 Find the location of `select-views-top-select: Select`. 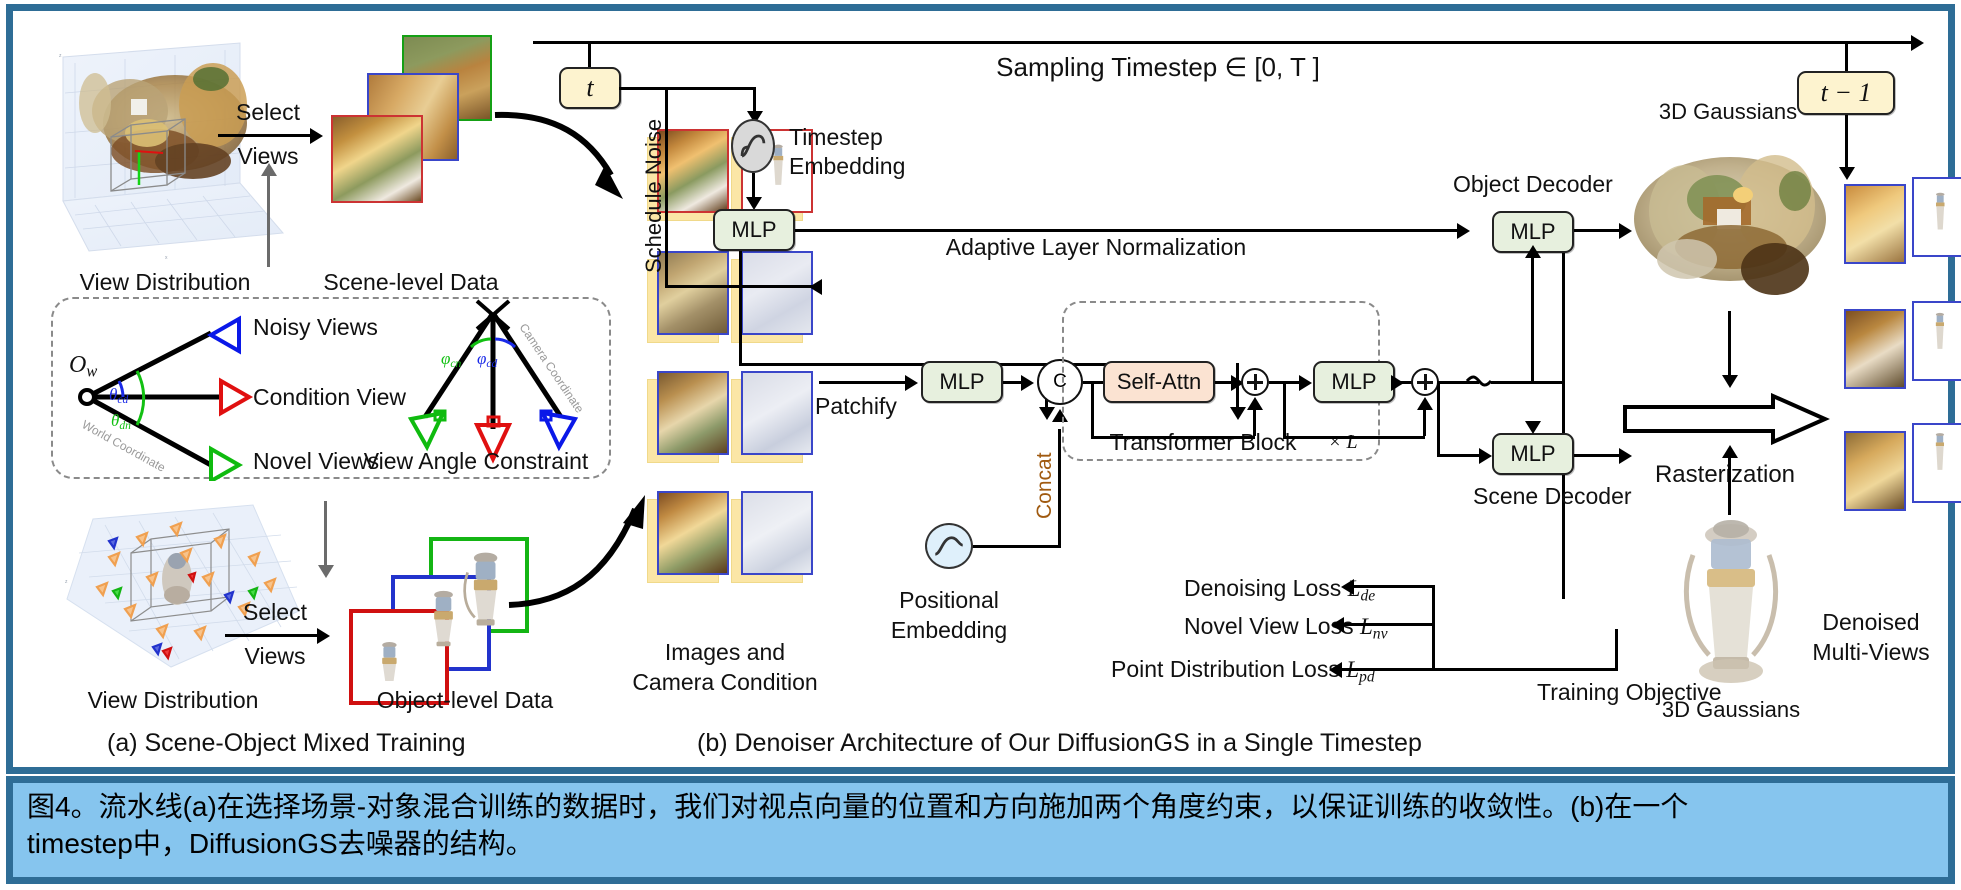

select-views-top-select: Select is located at coordinates (268, 112).